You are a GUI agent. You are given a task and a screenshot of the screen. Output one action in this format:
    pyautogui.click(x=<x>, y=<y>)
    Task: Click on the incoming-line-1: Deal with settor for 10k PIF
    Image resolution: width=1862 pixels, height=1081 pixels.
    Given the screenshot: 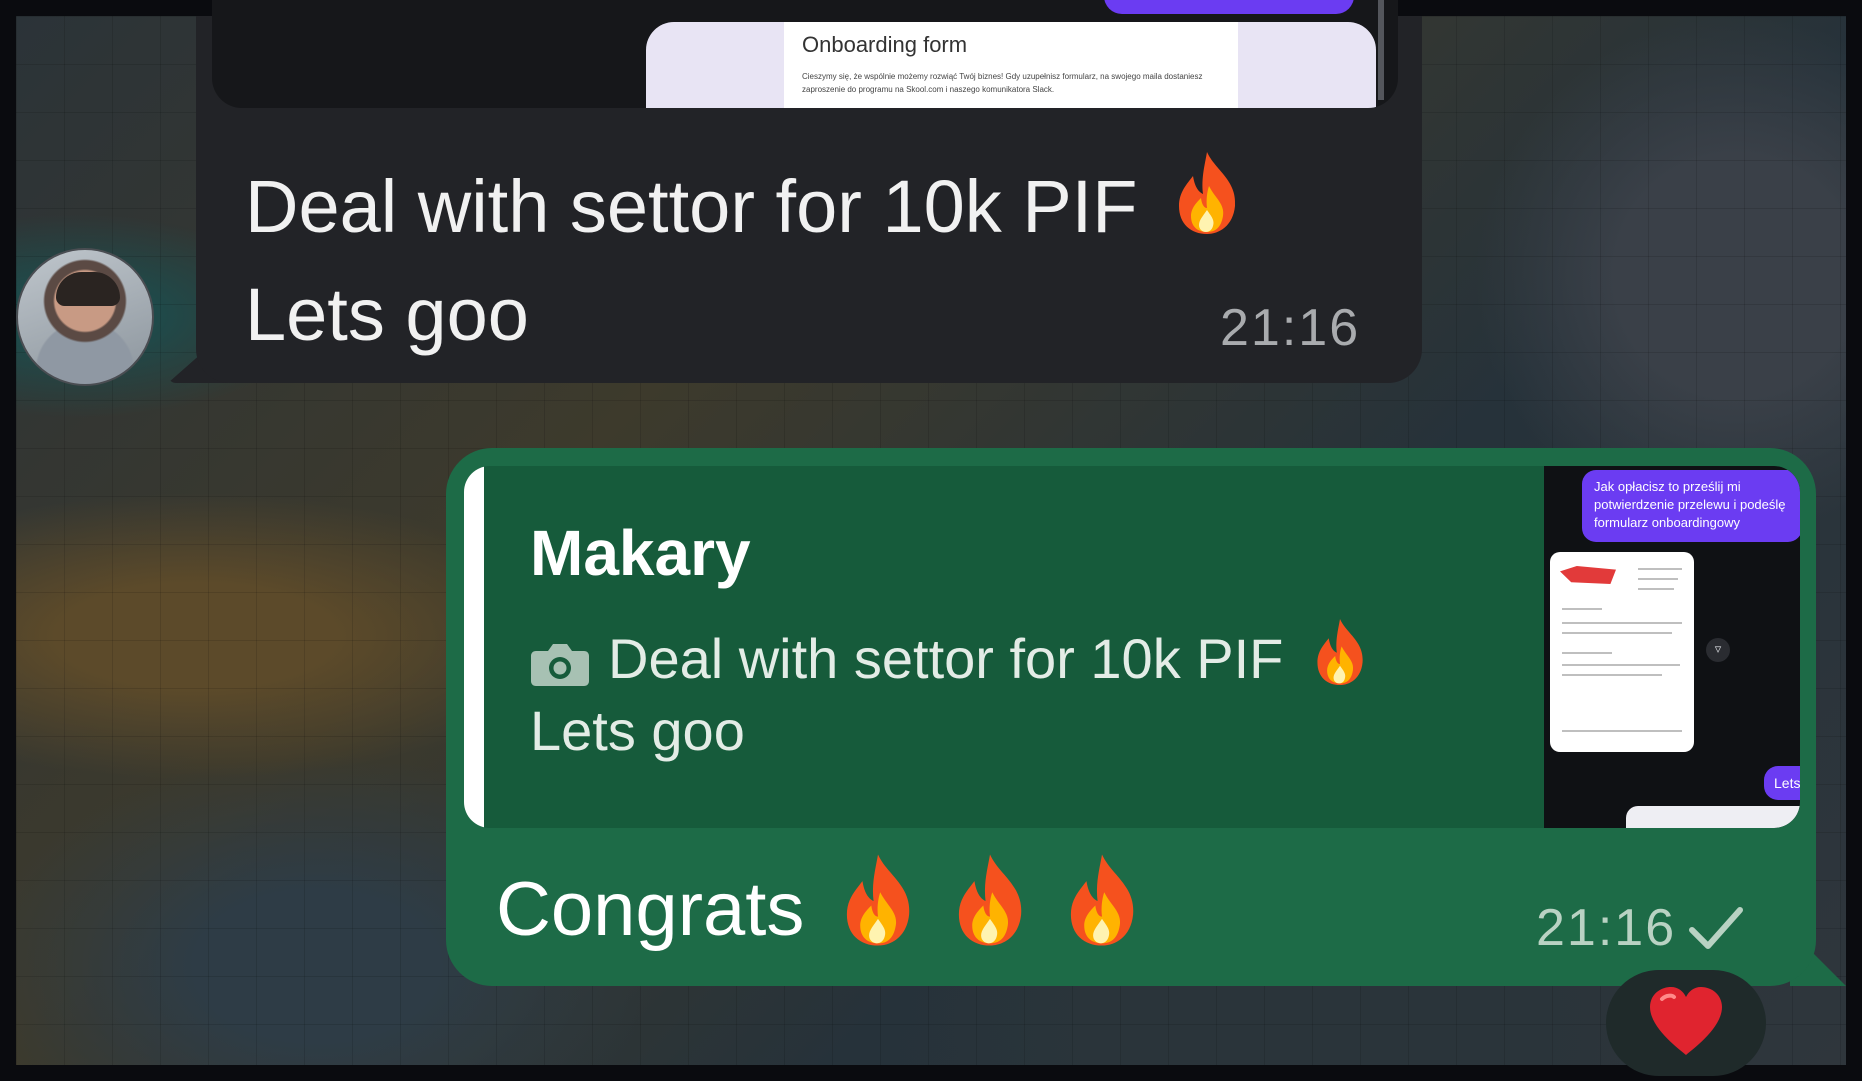 What is the action you would take?
    pyautogui.click(x=691, y=206)
    